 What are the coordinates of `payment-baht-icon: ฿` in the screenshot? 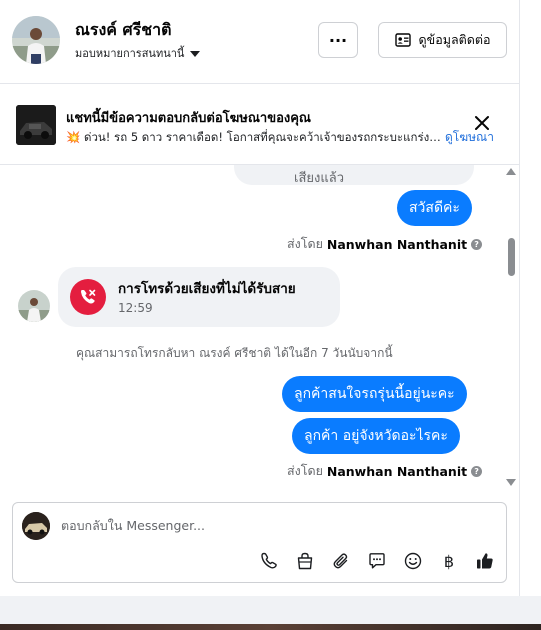 It's located at (449, 561).